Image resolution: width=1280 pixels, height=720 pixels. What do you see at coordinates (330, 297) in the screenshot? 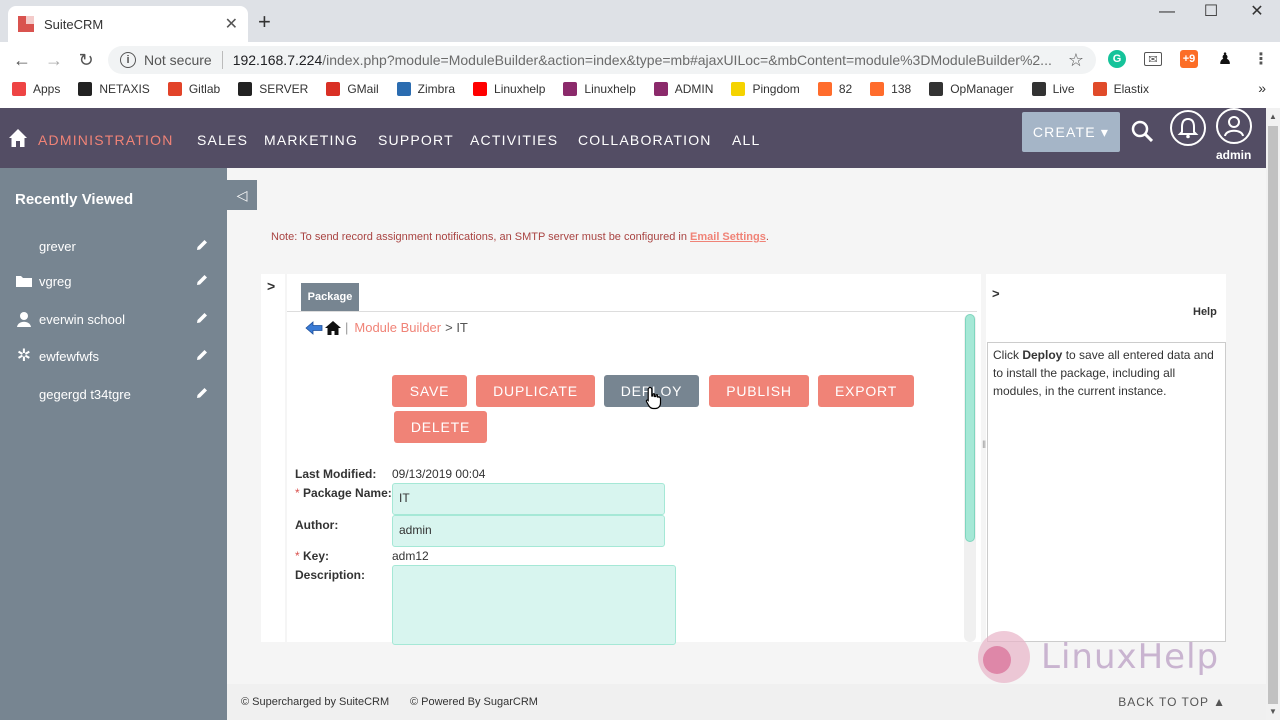
I see `tab-package: Package` at bounding box center [330, 297].